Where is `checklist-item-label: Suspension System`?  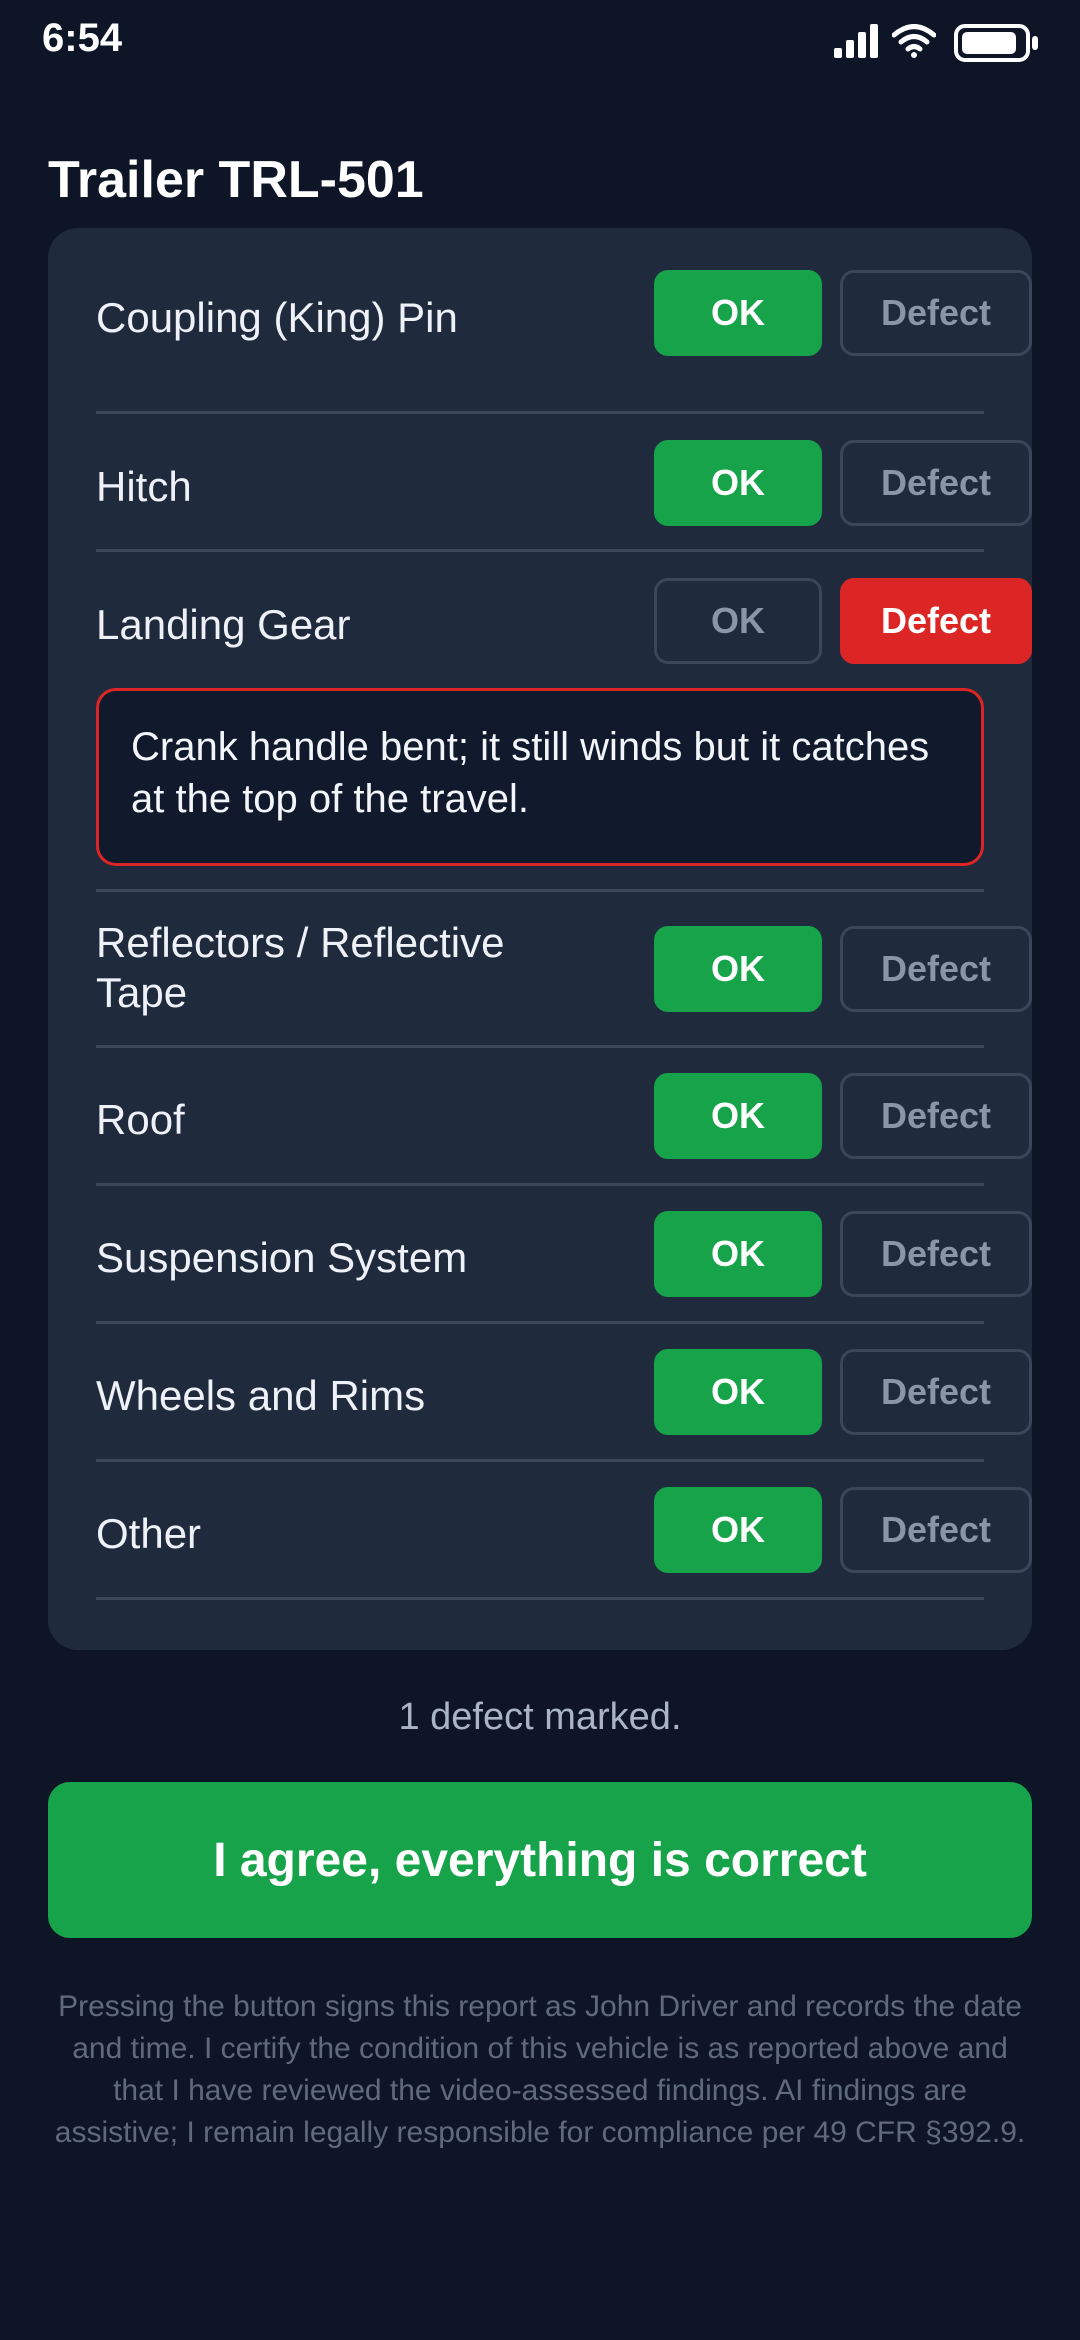
checklist-item-label: Suspension System is located at coordinates (282, 1257).